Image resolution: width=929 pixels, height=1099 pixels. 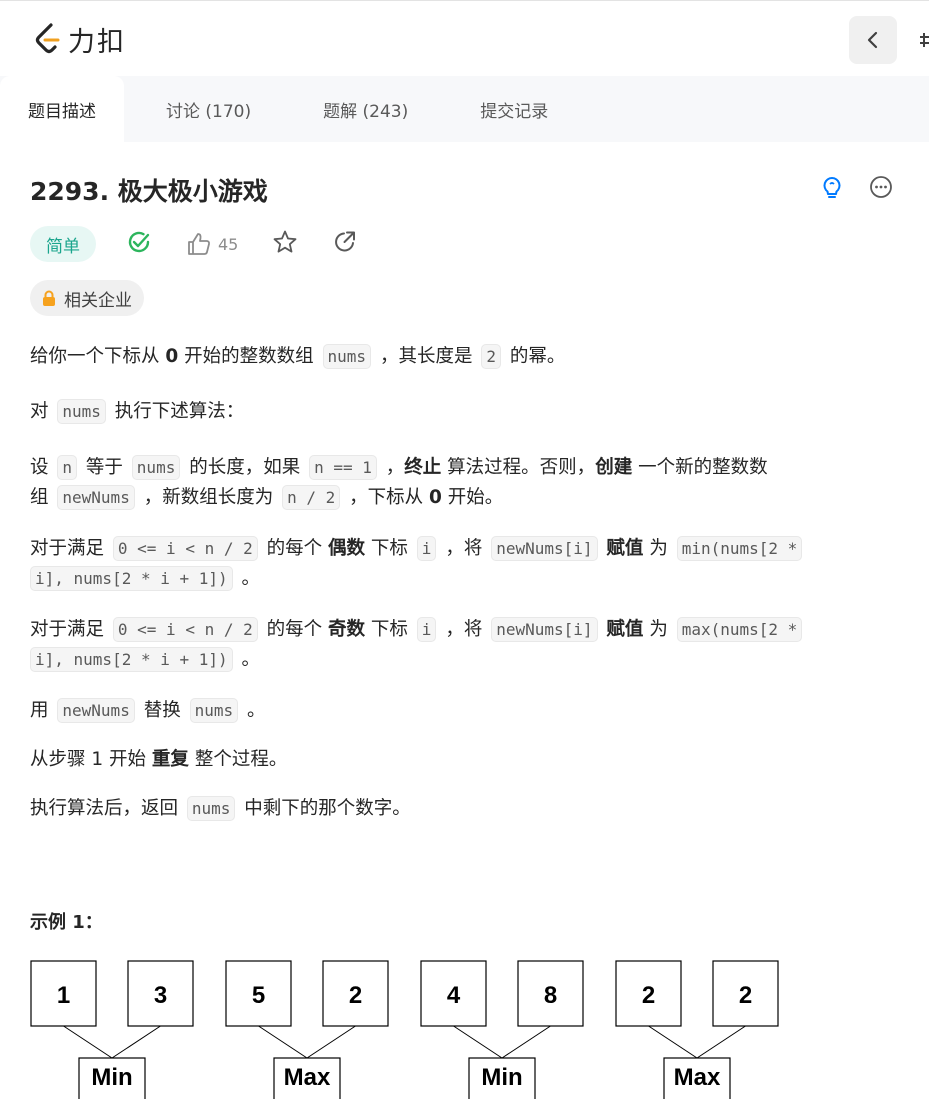 I want to click on menu-icon, so click(x=923, y=40).